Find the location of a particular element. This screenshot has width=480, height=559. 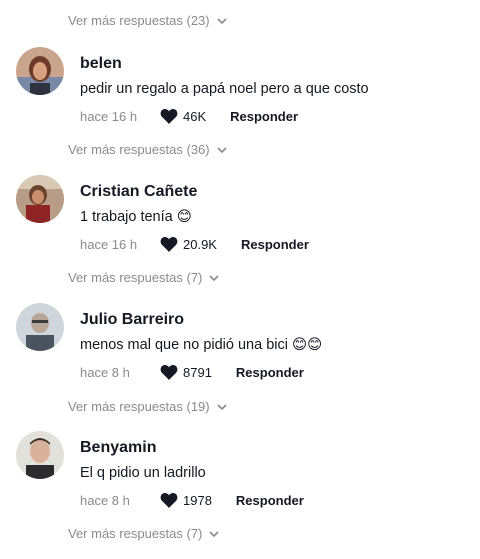

like-button: 20.9K is located at coordinates (188, 244).